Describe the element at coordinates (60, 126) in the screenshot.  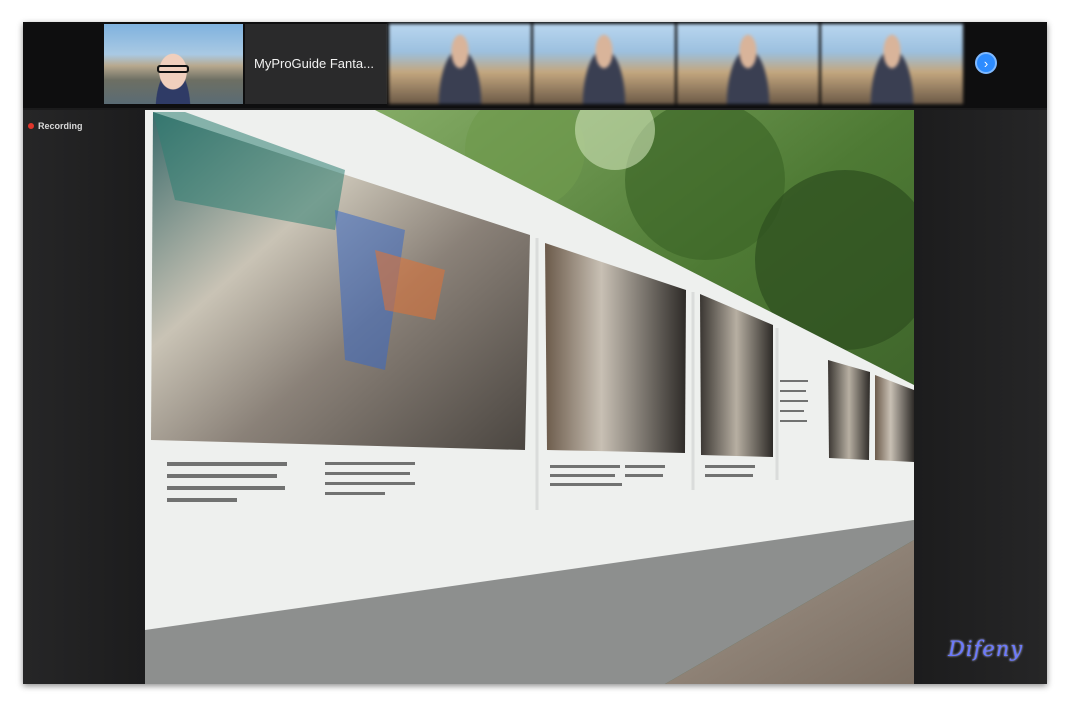
I see `recording-label: Recording` at that location.